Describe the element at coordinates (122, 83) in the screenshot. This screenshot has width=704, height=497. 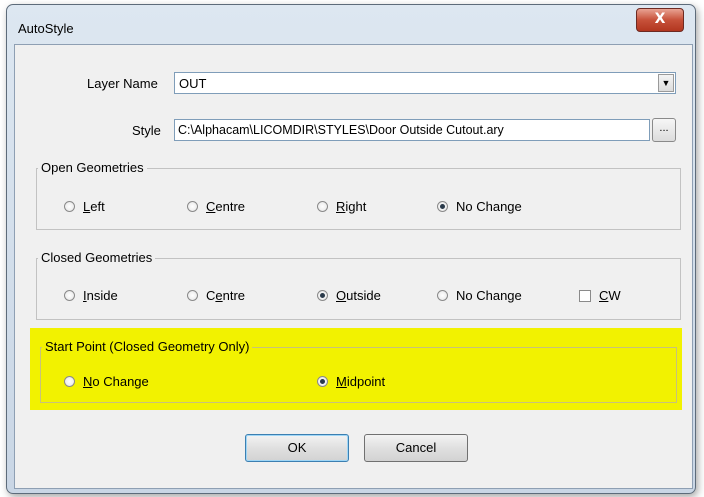
I see `layer-name-label: Layer Name` at that location.